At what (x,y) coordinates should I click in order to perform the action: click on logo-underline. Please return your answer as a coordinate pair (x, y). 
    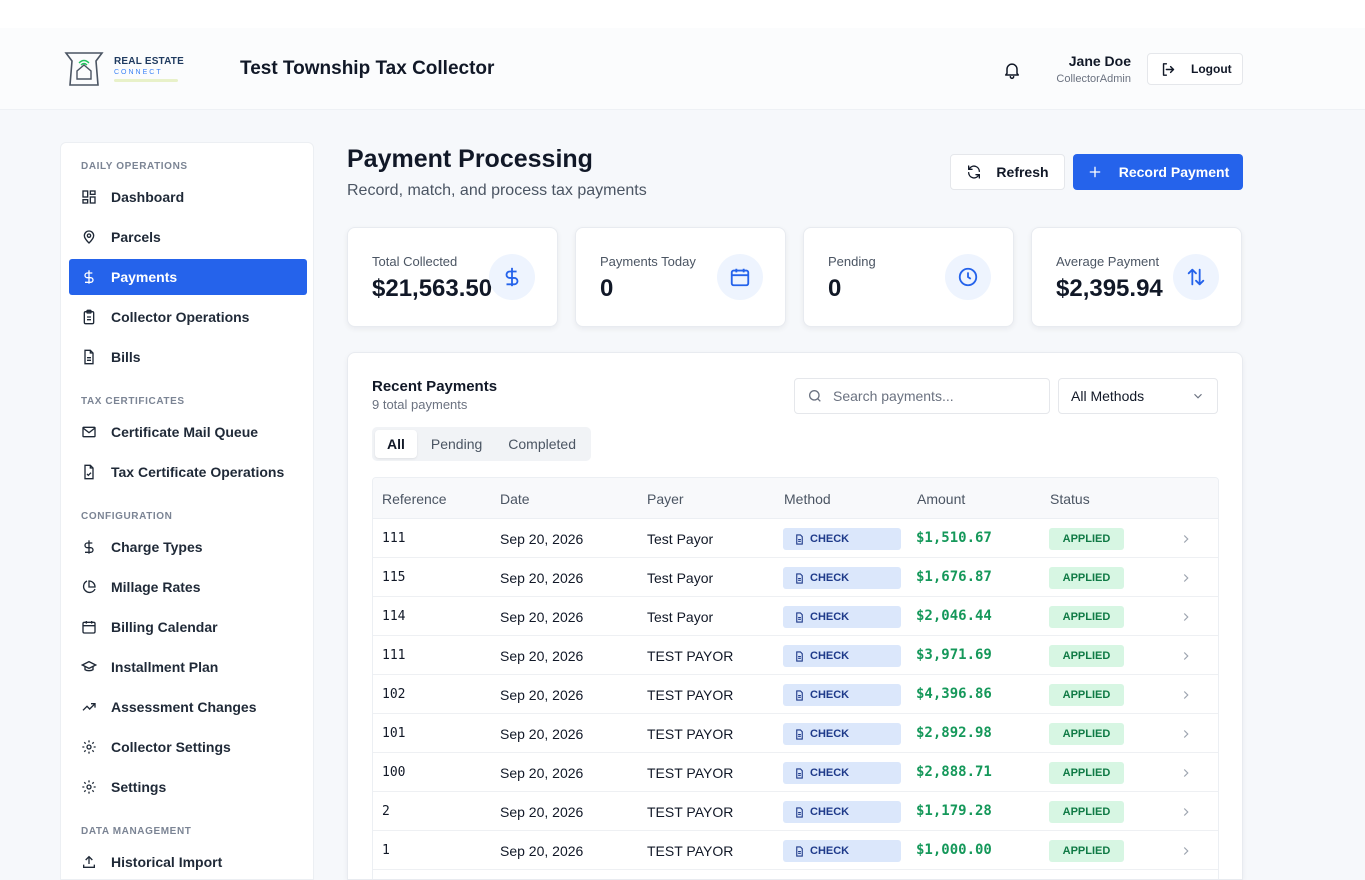
    Looking at the image, I should click on (146, 80).